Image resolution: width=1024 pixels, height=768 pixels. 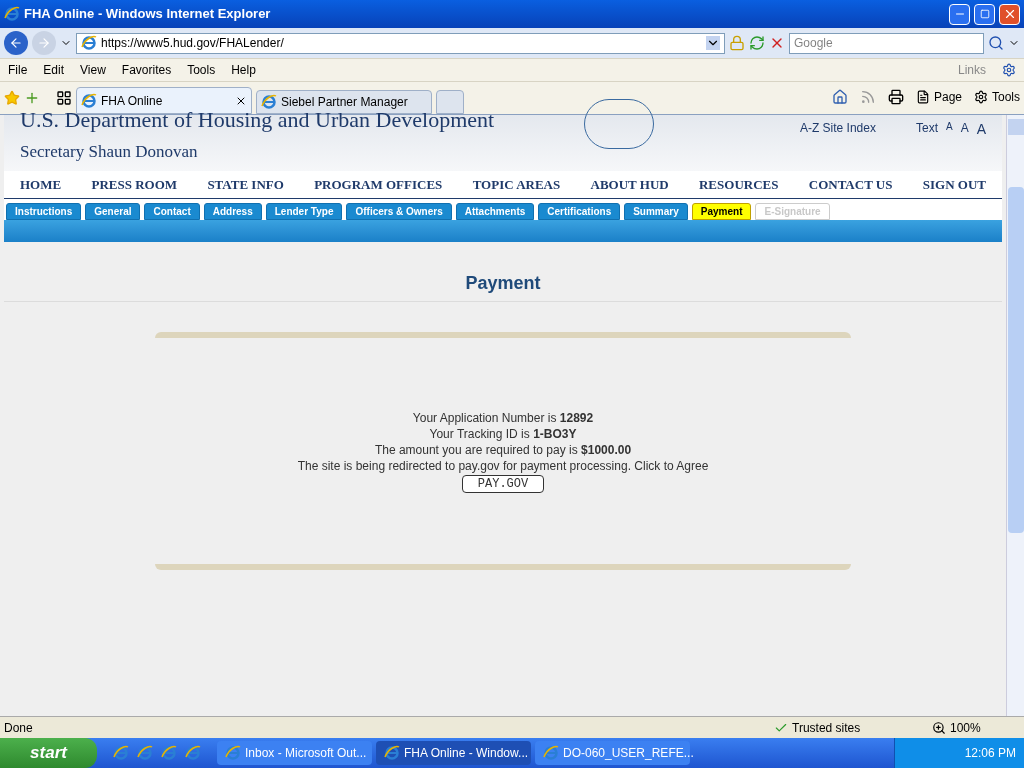 I want to click on form-tab: Lender Type, so click(x=304, y=211).